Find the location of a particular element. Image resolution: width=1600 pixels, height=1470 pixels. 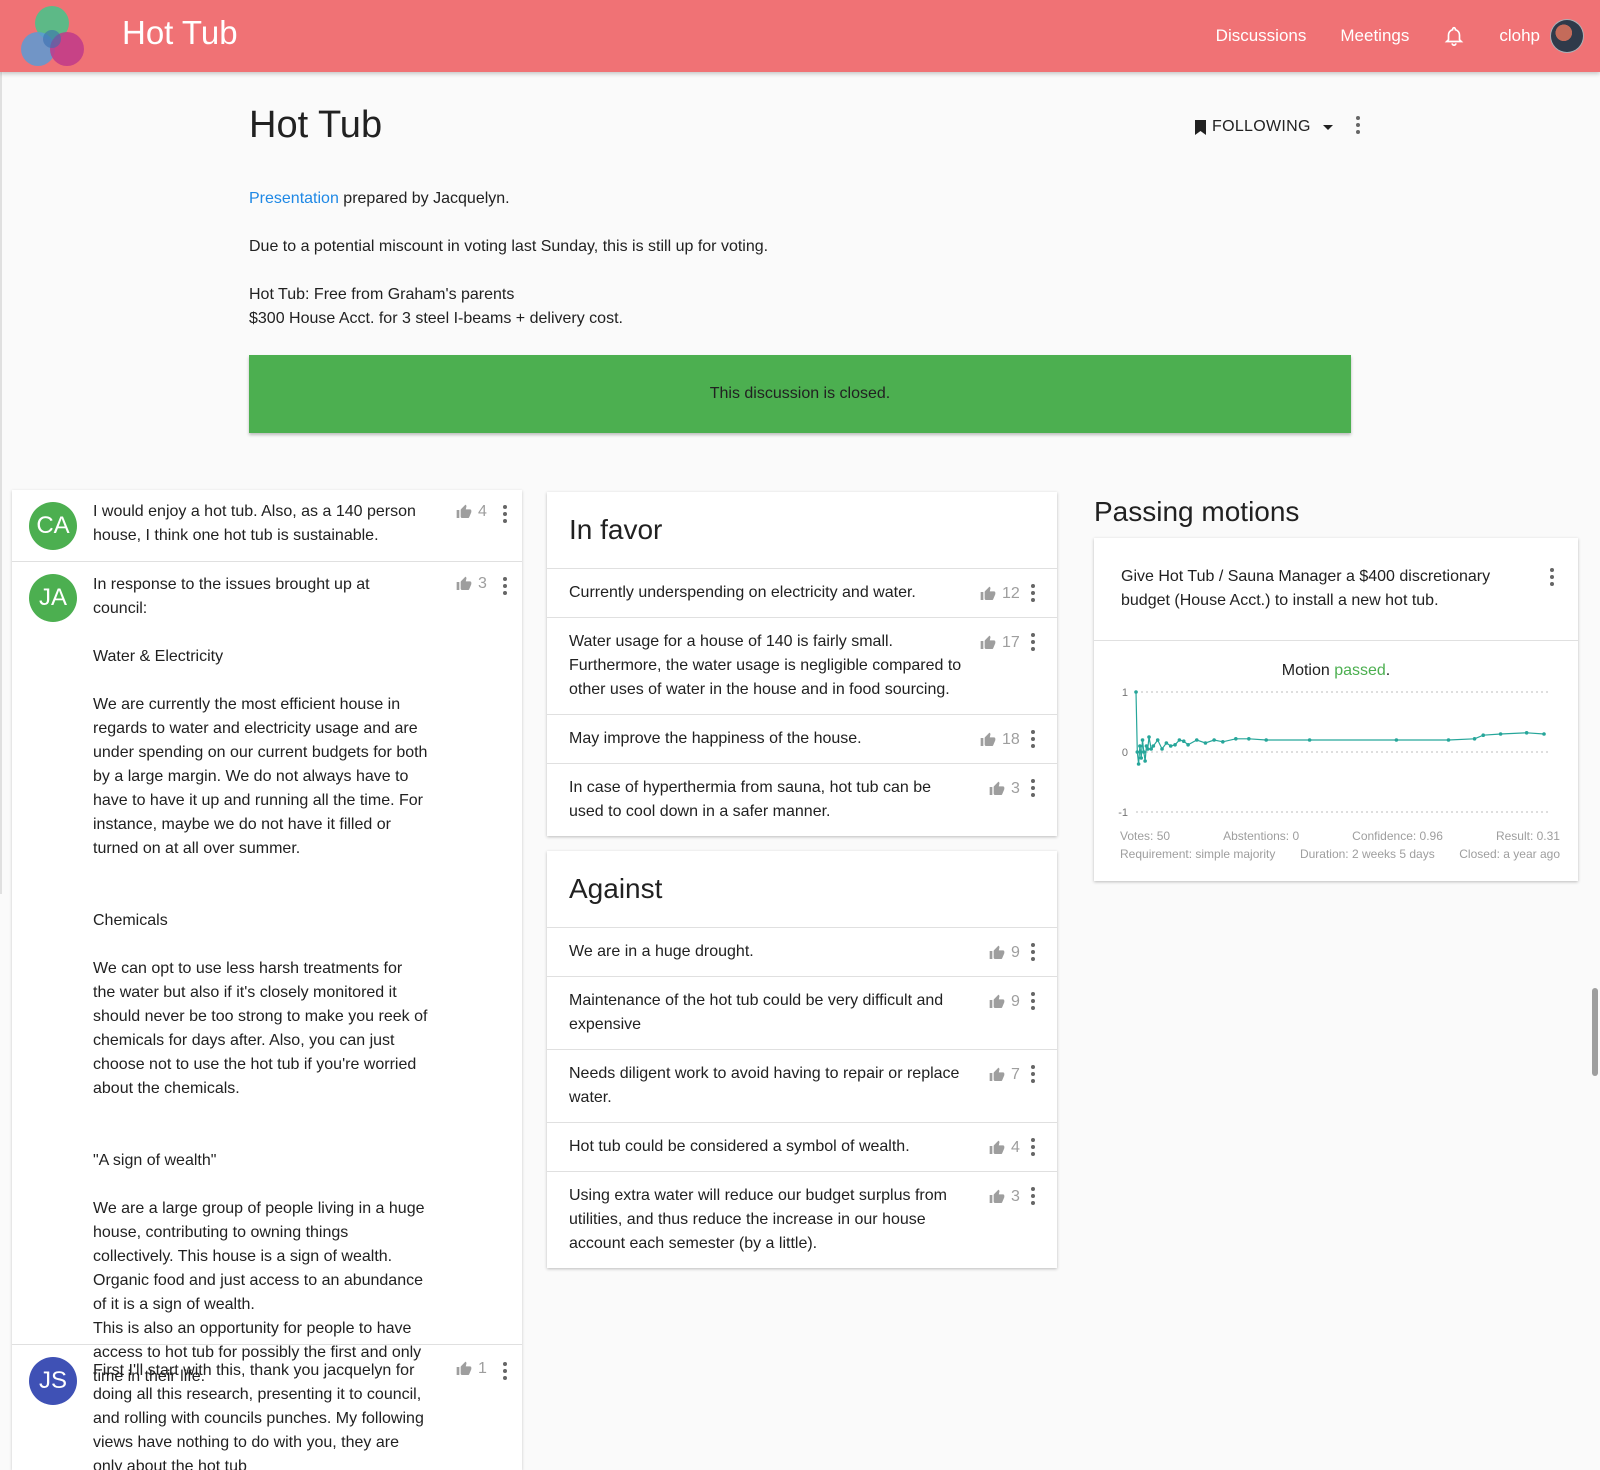

passing-motions-title: Passing motions is located at coordinates (1197, 511).